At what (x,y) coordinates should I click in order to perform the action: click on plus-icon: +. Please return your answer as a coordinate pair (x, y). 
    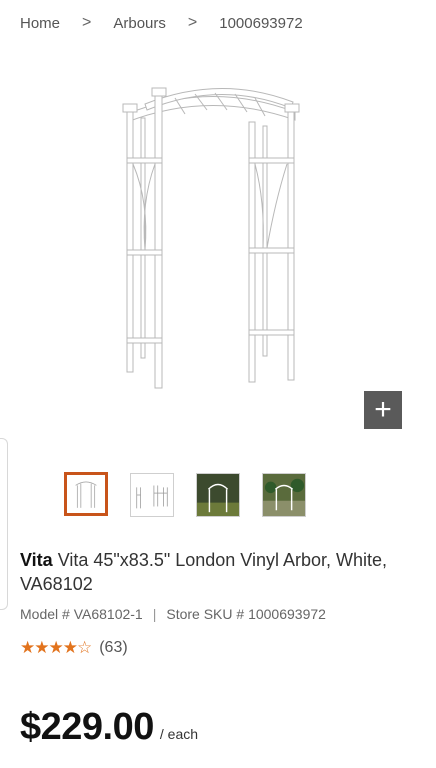
    Looking at the image, I should click on (383, 409).